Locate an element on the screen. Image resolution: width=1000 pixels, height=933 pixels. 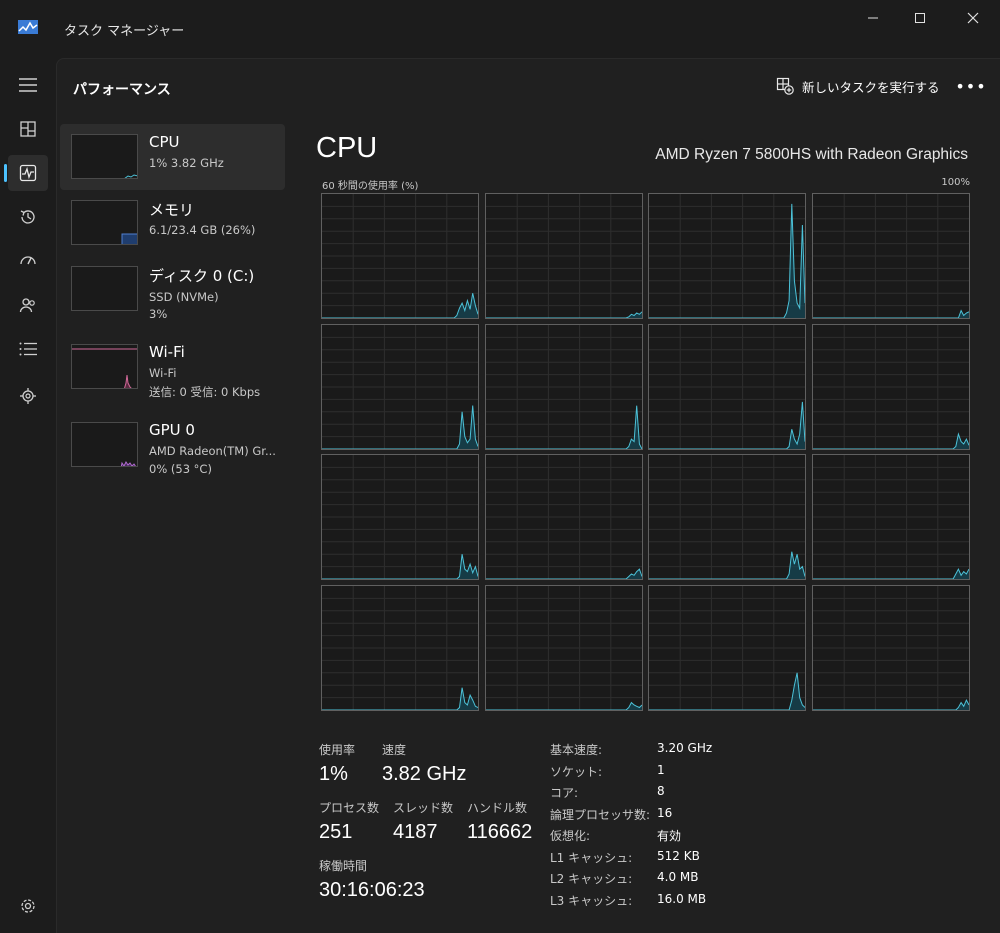
hamburger-button is located at coordinates (28, 85).